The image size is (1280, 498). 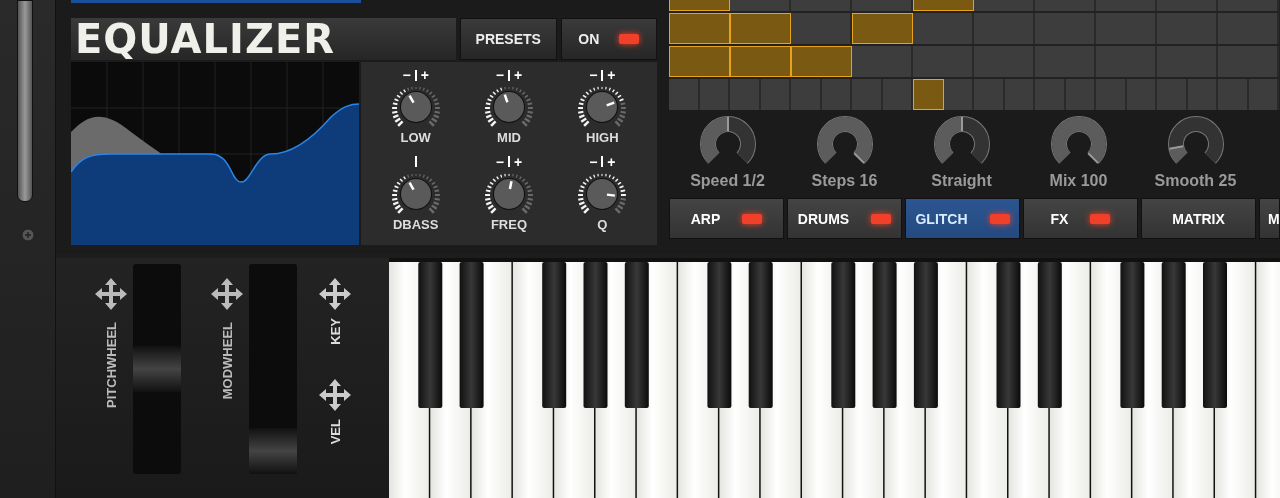 What do you see at coordinates (508, 39) in the screenshot?
I see `presets-button: PRESETS` at bounding box center [508, 39].